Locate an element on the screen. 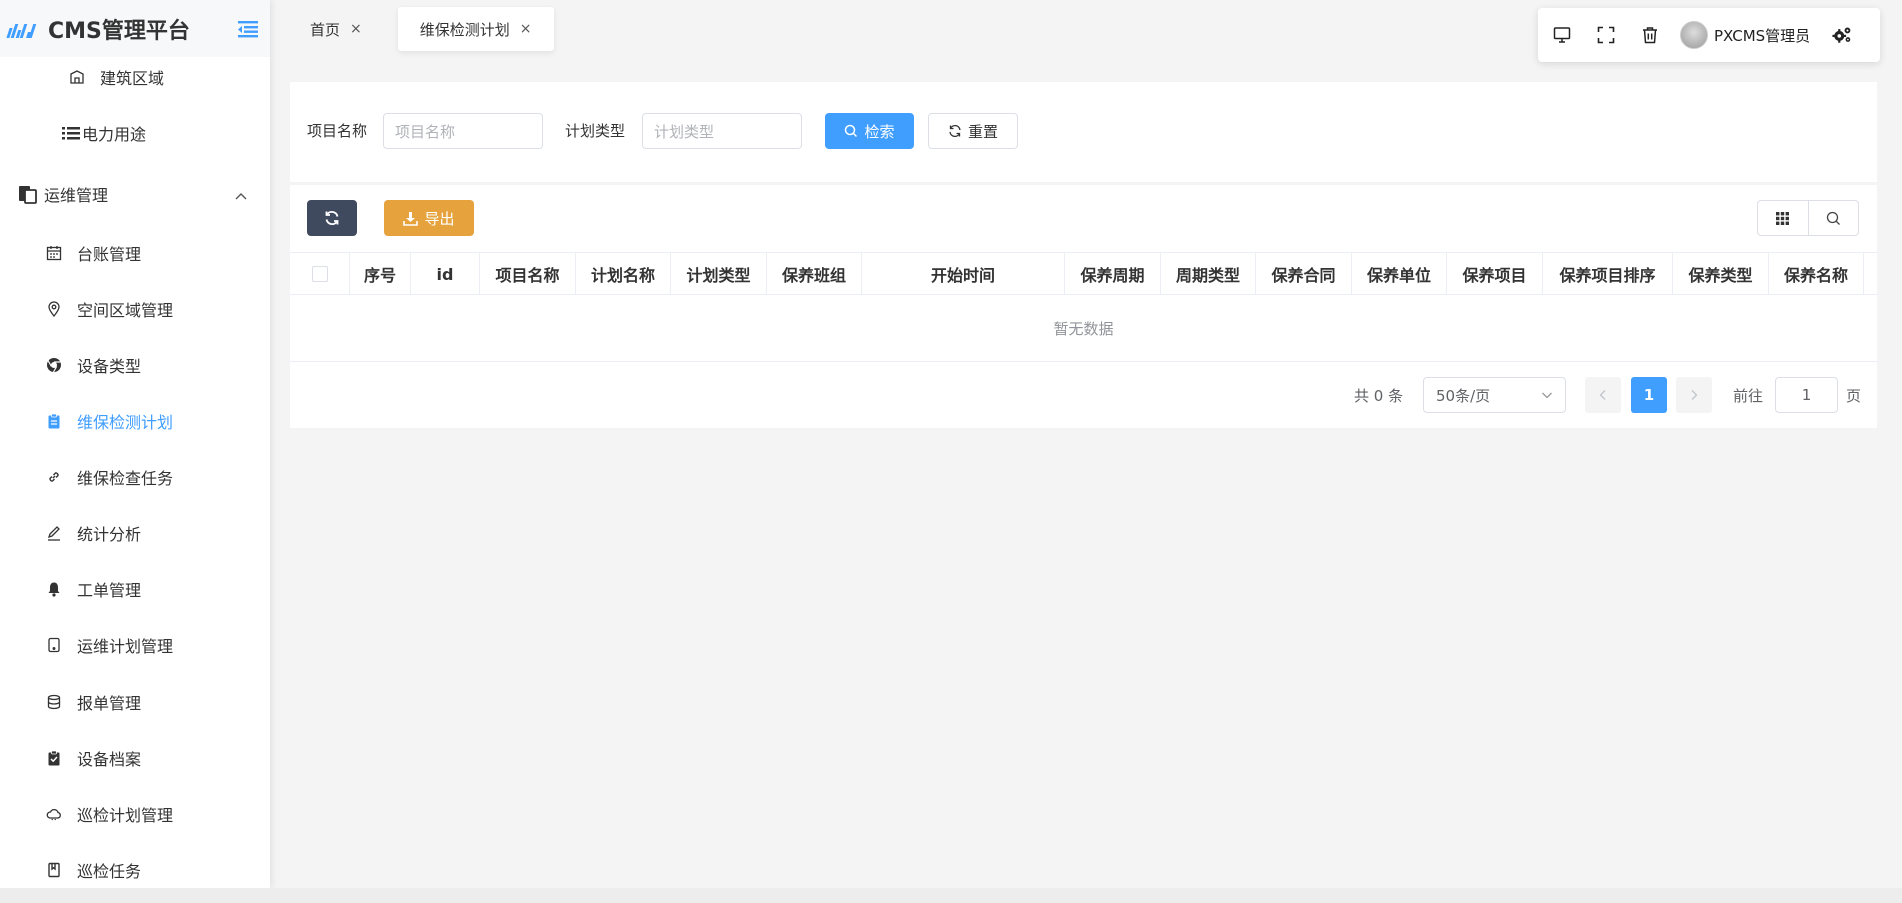 The image size is (1902, 903). clipboard-icon is located at coordinates (54, 421).